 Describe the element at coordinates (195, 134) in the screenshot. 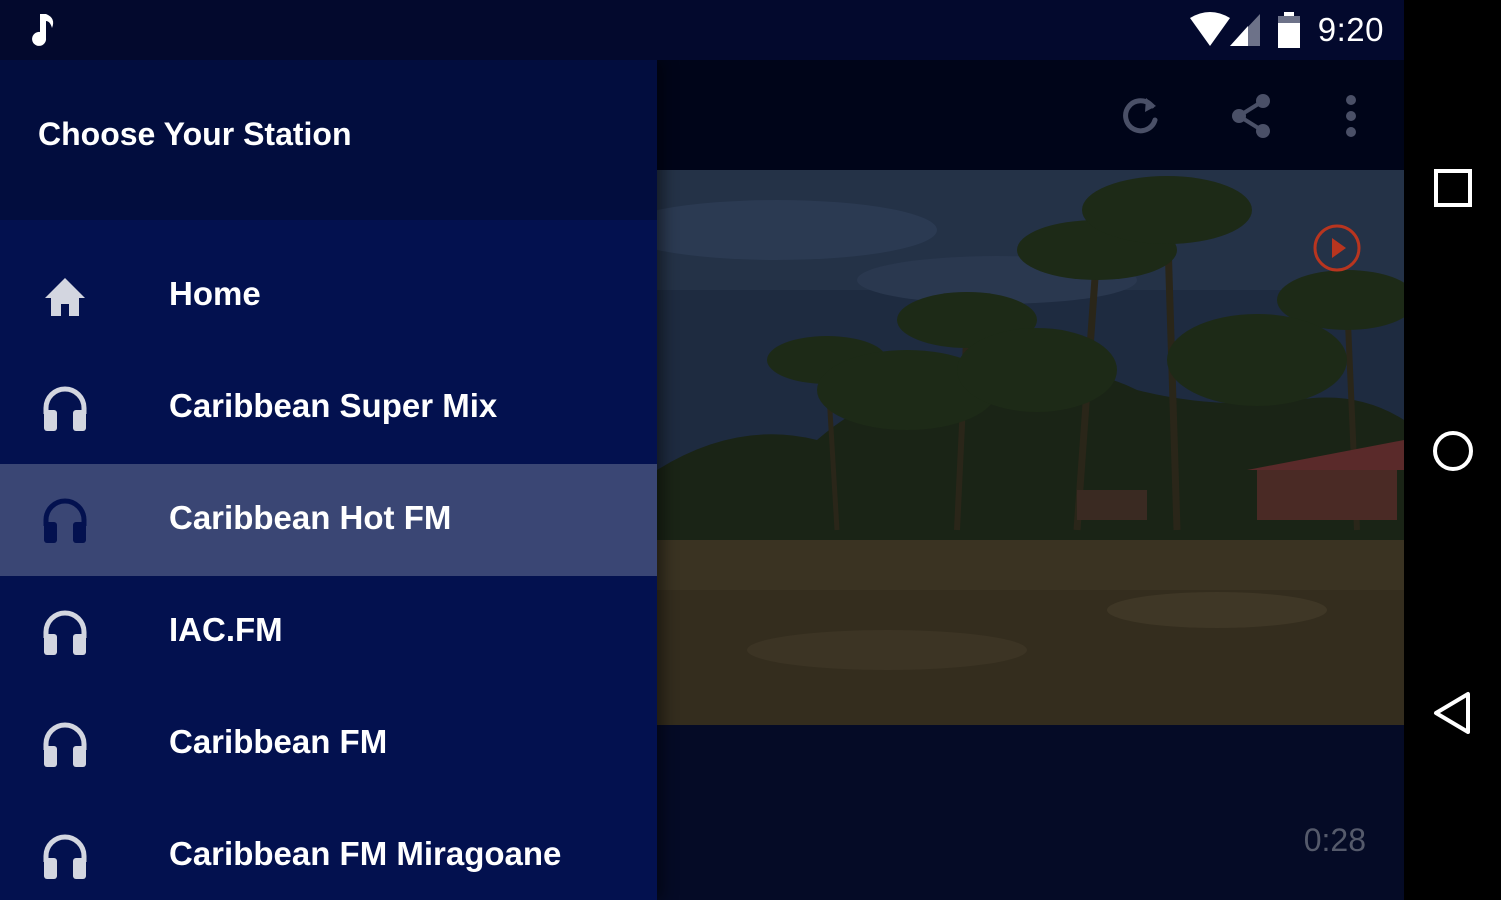

I see `drawer-title: Choose Your Station` at that location.